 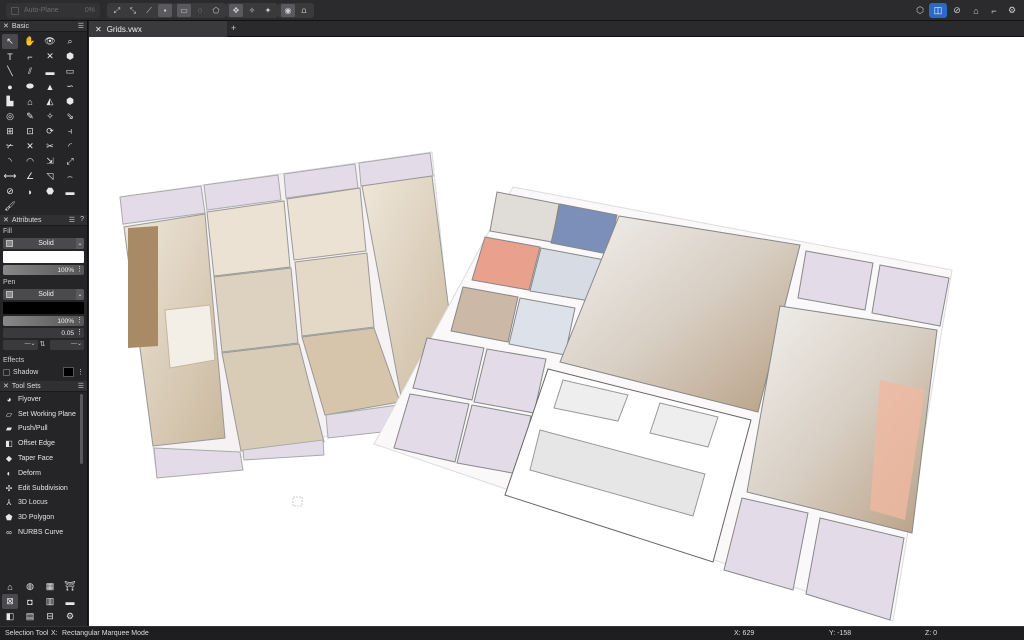 I want to click on clip-cube-icon: ⌂, so click(x=976, y=10).